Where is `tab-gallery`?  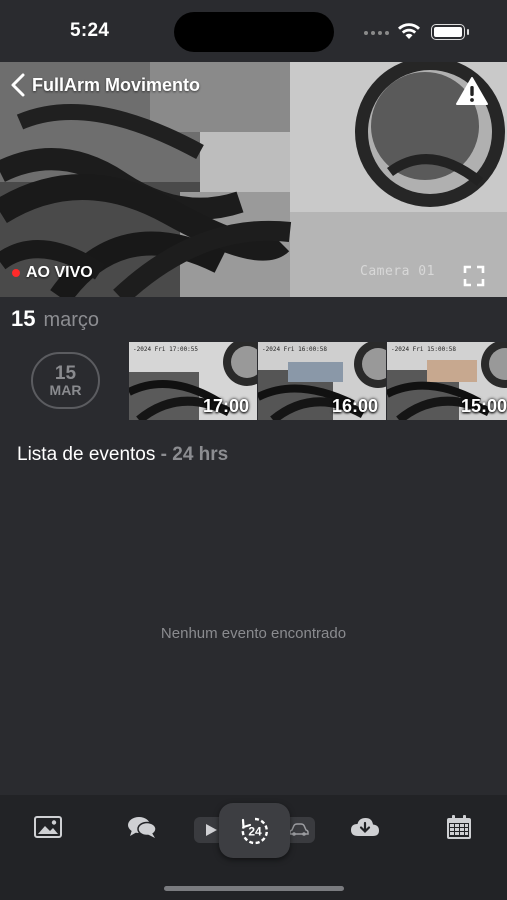
tab-gallery is located at coordinates (48, 827).